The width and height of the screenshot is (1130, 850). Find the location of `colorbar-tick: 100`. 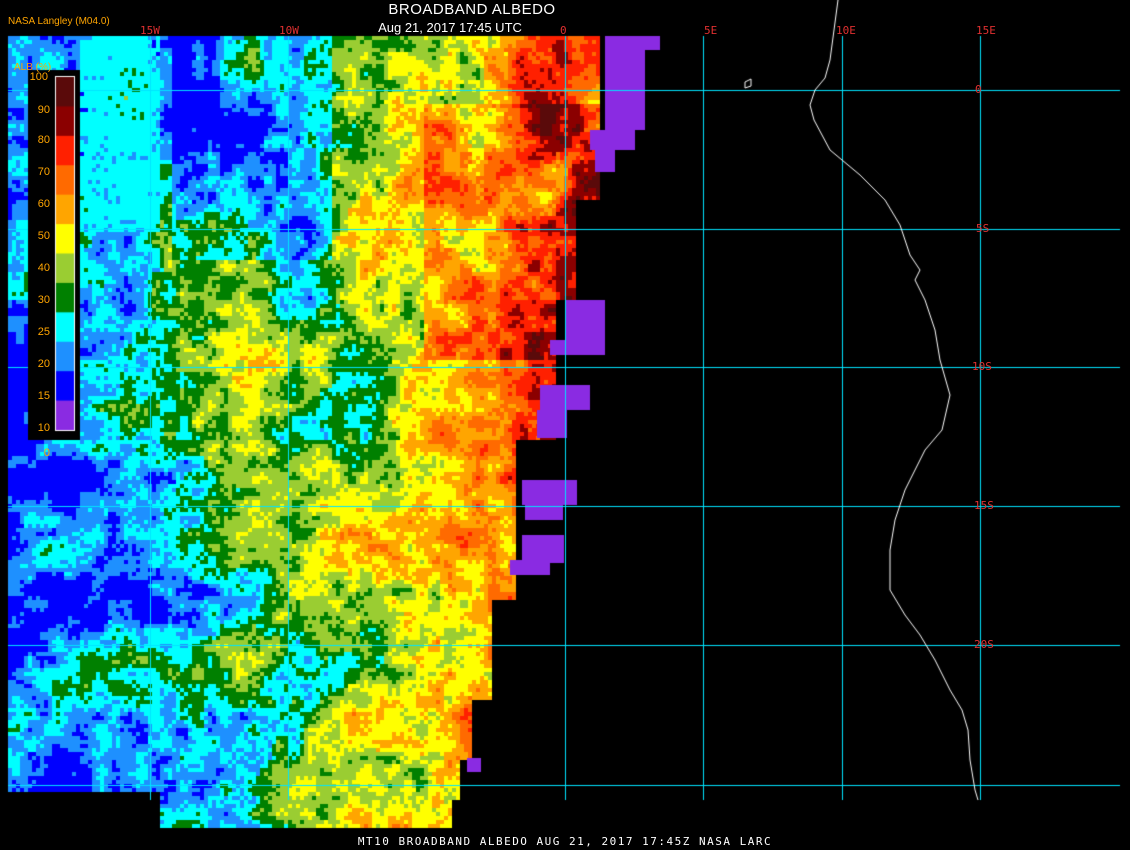

colorbar-tick: 100 is located at coordinates (38, 77).